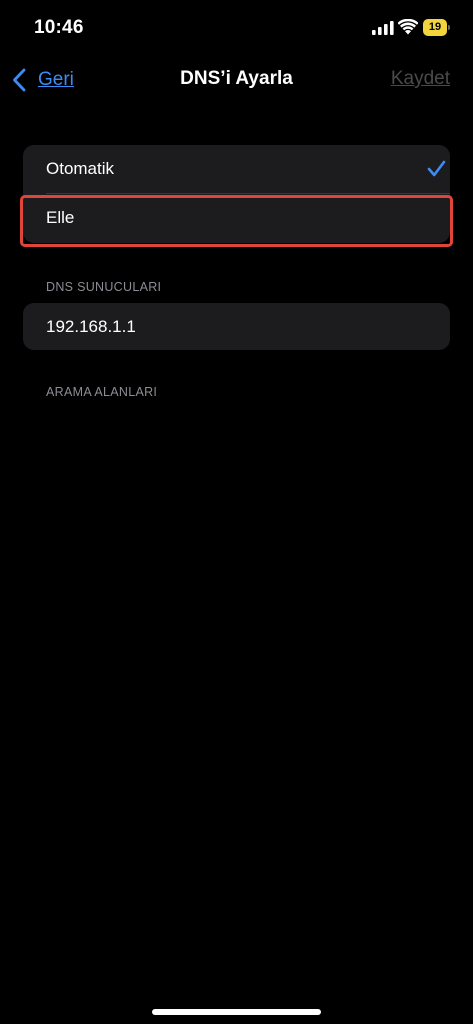  I want to click on battery-tip, so click(449, 27).